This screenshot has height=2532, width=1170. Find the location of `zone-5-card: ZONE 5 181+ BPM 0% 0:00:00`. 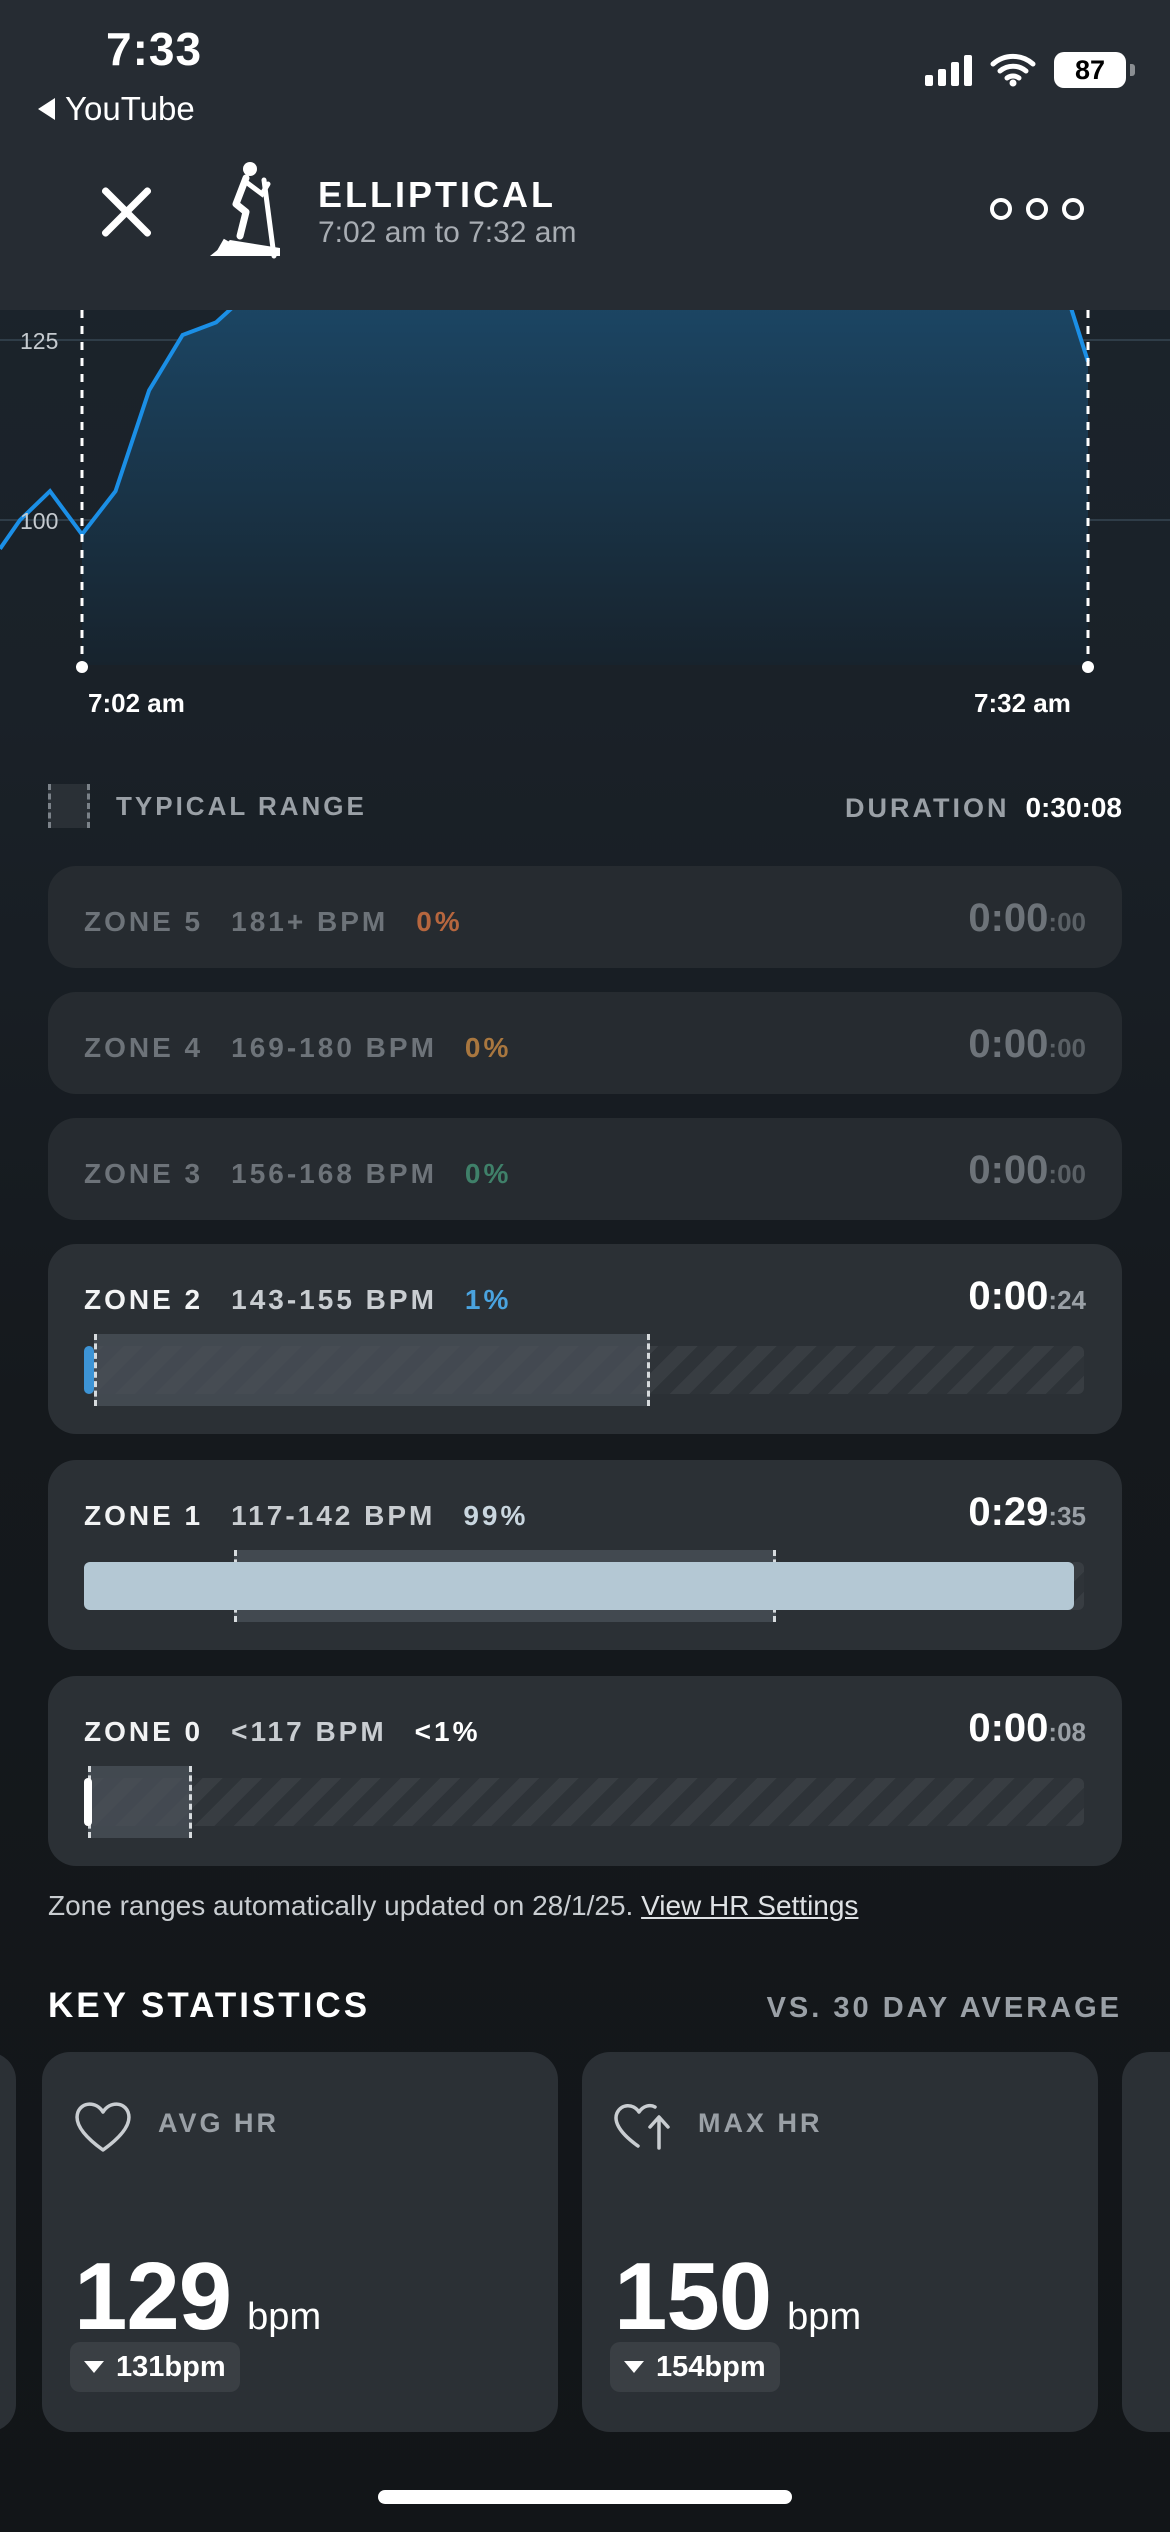

zone-5-card: ZONE 5 181+ BPM 0% 0:00:00 is located at coordinates (585, 917).